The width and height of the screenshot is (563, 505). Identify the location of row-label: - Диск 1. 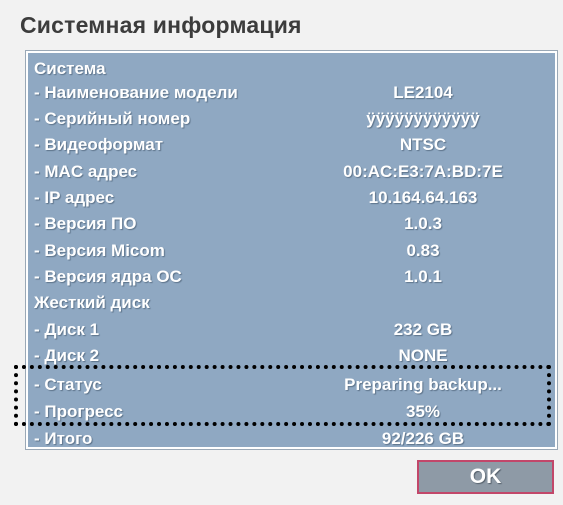
(67, 329).